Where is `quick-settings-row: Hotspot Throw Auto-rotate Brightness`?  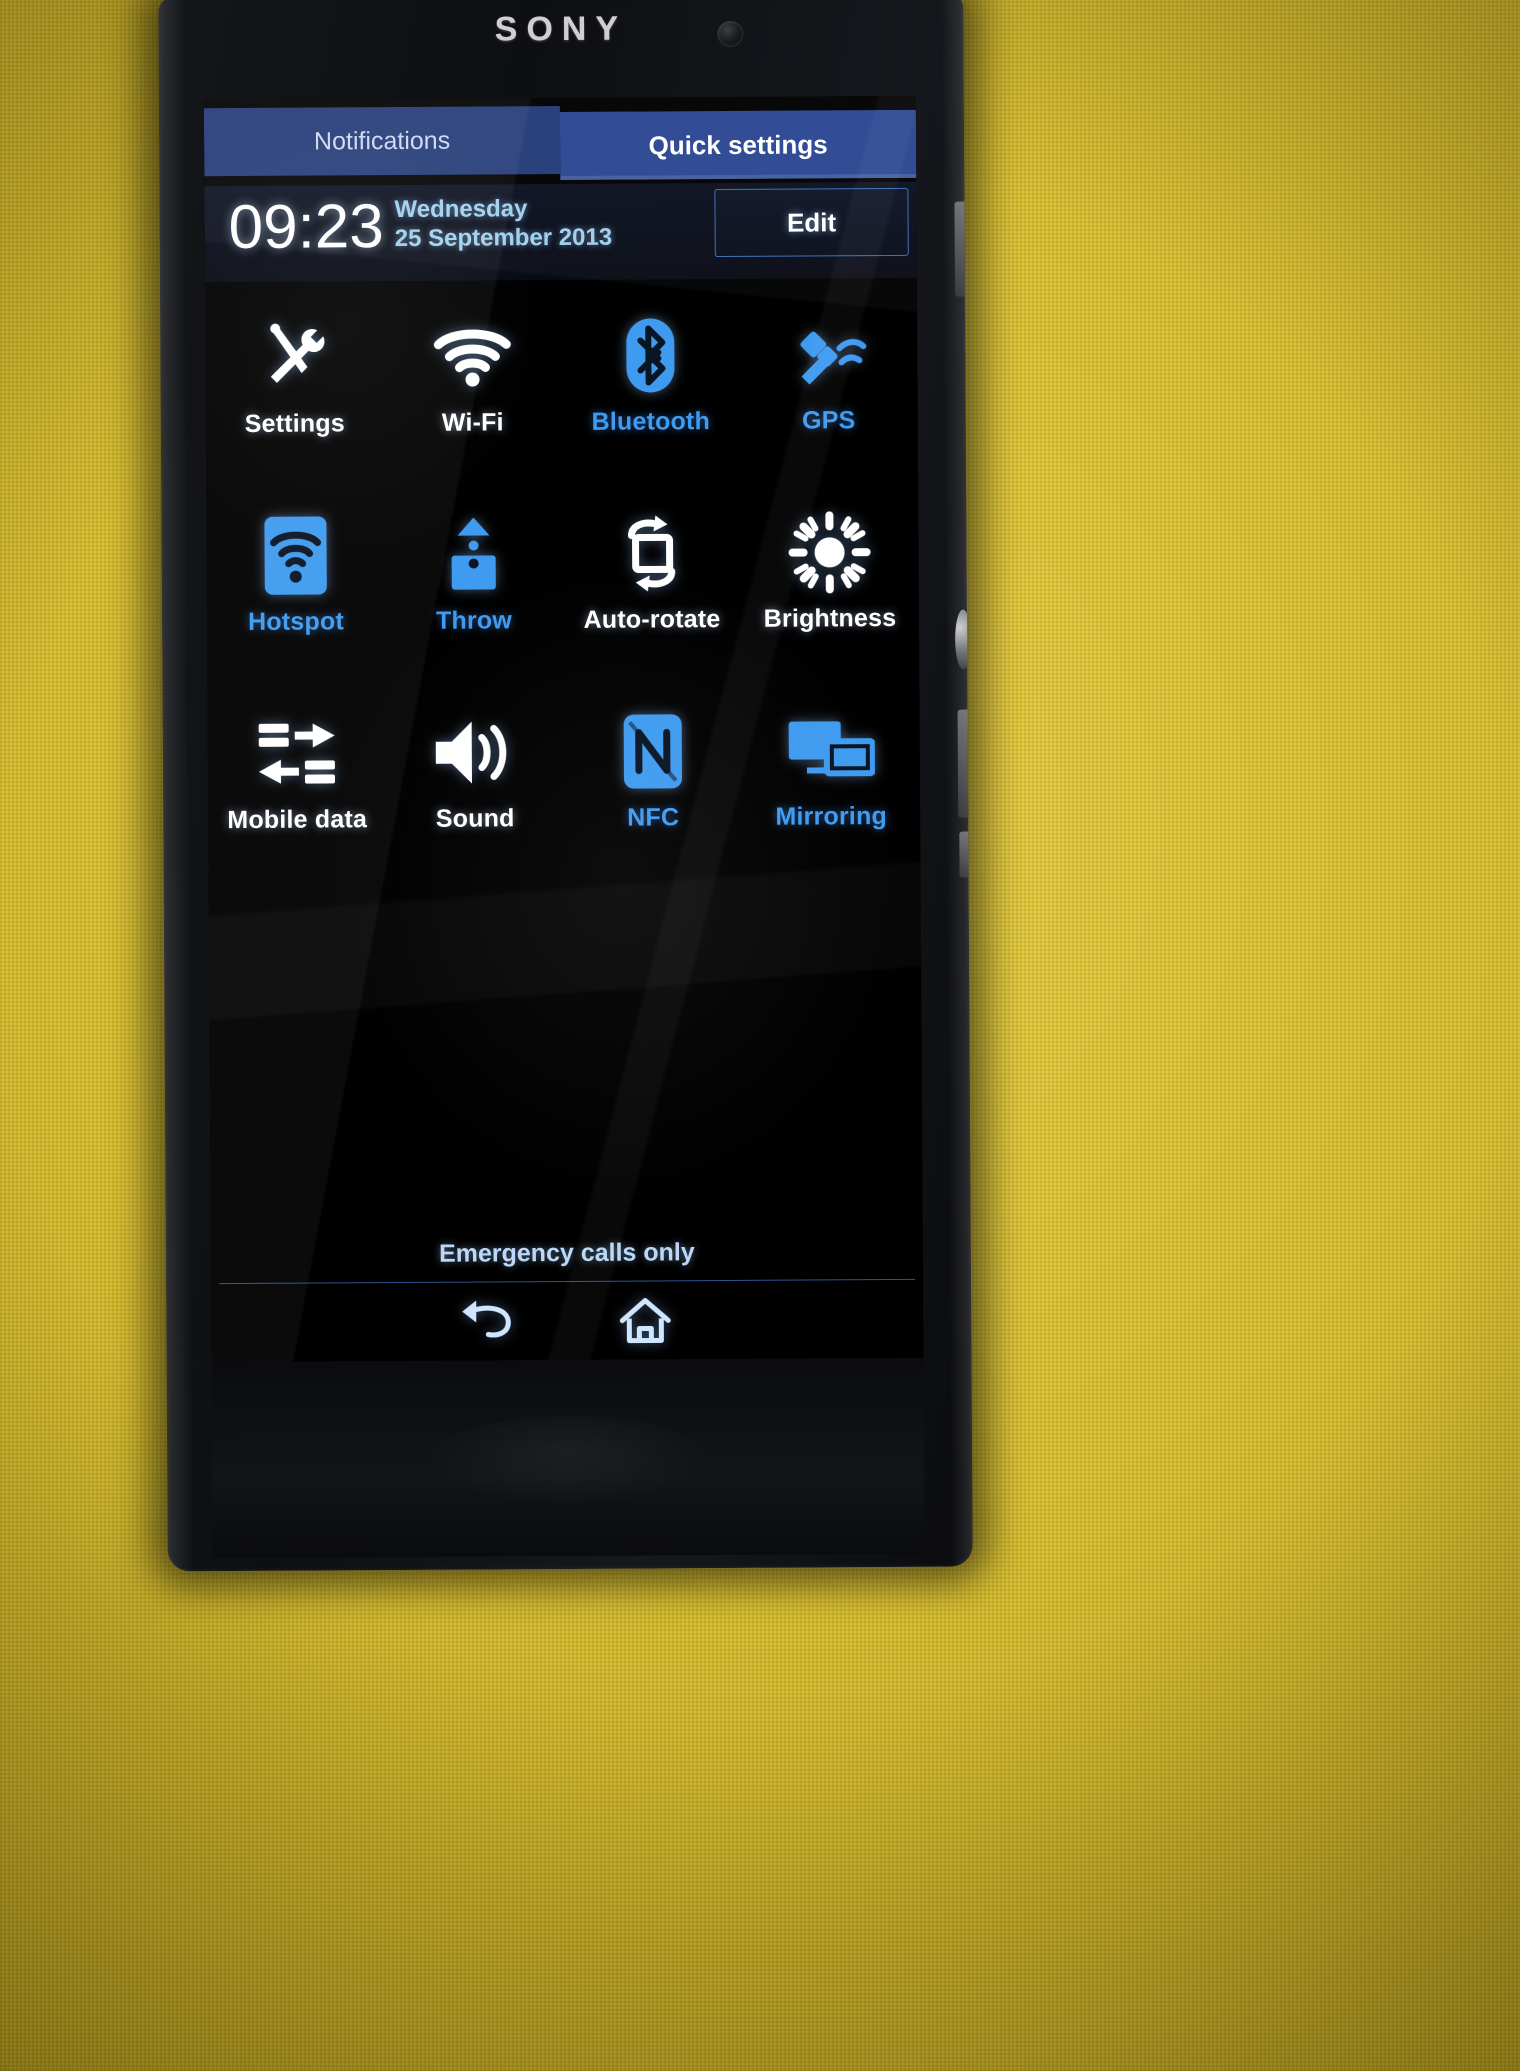
quick-settings-row: Hotspot Throw Auto-rotate Brightness is located at coordinates (562, 585).